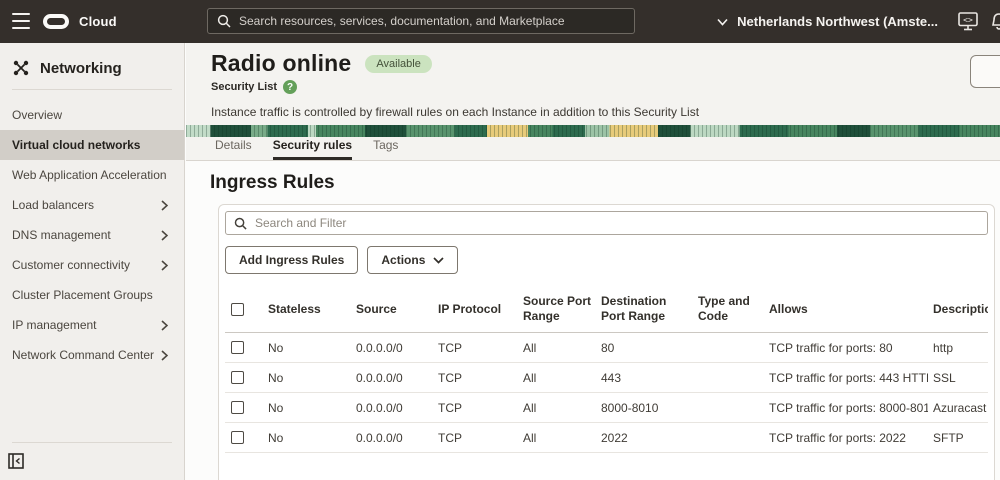 This screenshot has height=480, width=1000. Describe the element at coordinates (92, 115) in the screenshot. I see `sidebar-item-overview: Overview` at that location.